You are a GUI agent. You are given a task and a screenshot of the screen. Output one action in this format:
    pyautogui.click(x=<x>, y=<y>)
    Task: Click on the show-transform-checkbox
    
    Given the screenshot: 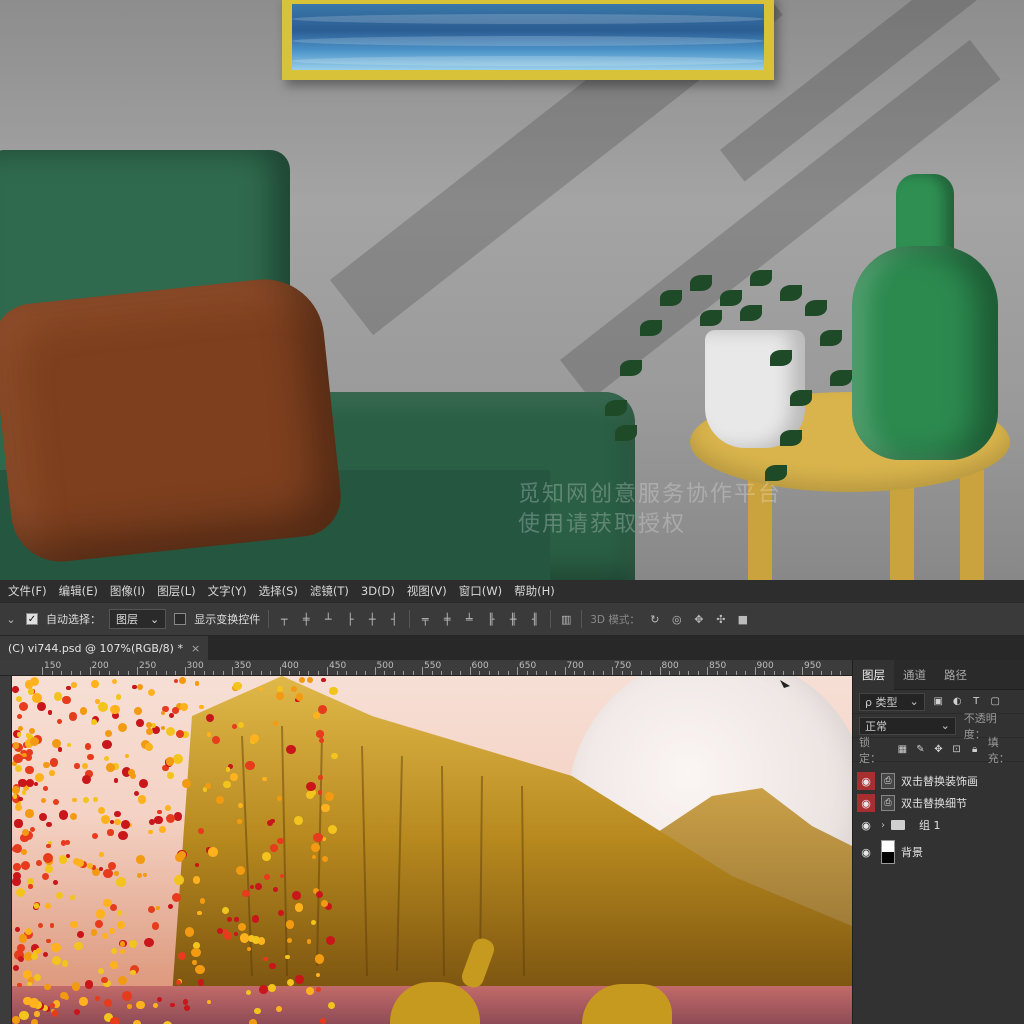 What is the action you would take?
    pyautogui.click(x=180, y=619)
    